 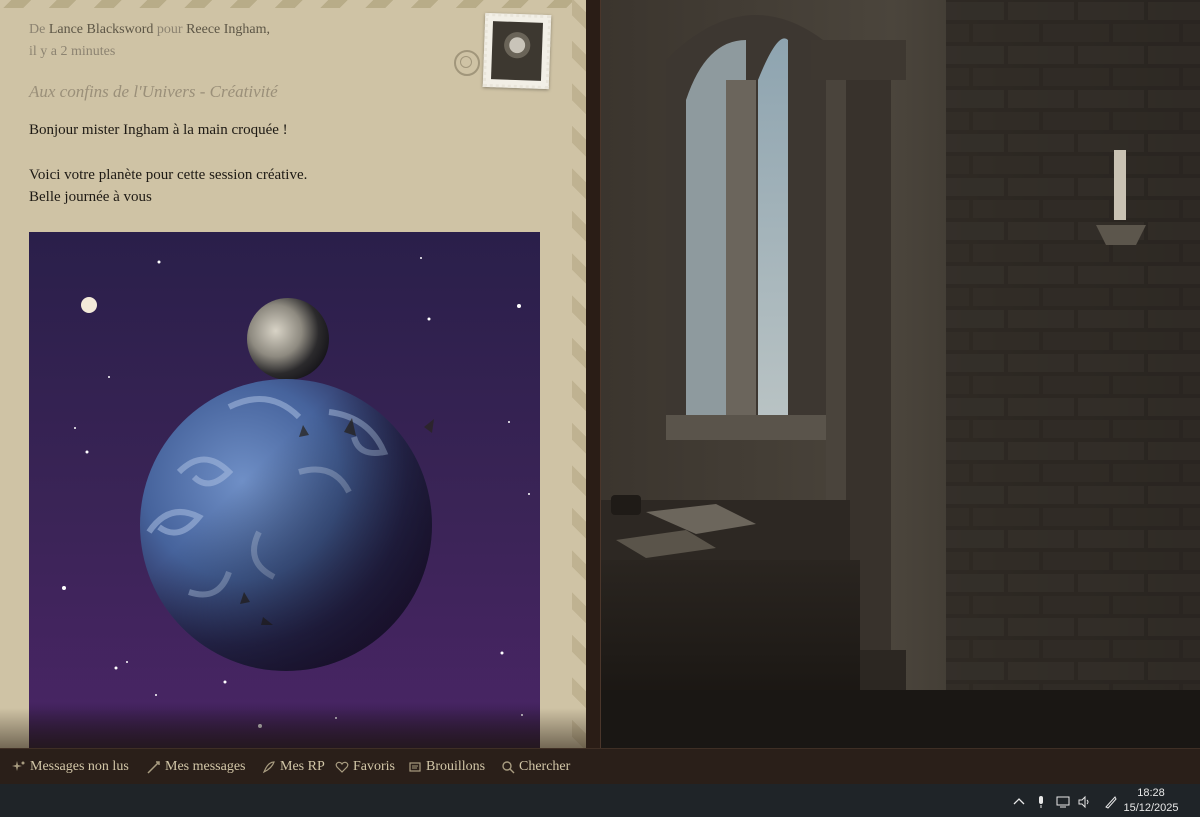 What do you see at coordinates (268, 767) in the screenshot?
I see `feather-icon` at bounding box center [268, 767].